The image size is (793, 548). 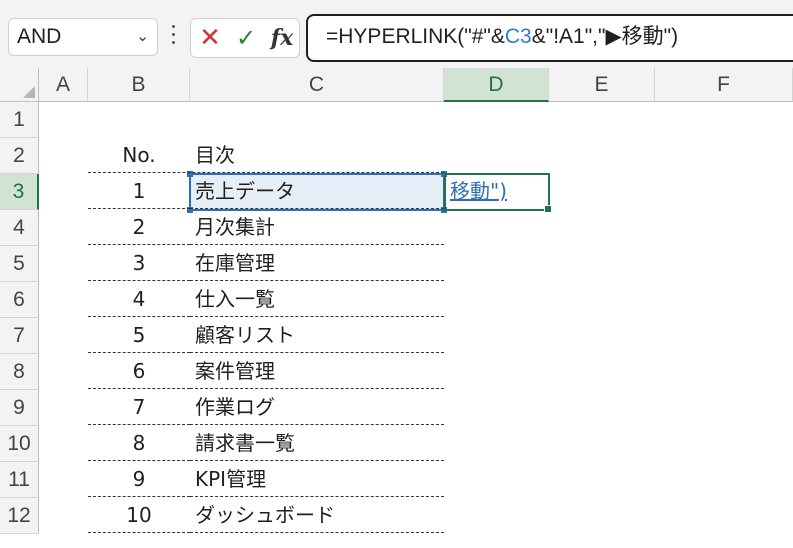 I want to click on name-box-value: AND, so click(x=39, y=36).